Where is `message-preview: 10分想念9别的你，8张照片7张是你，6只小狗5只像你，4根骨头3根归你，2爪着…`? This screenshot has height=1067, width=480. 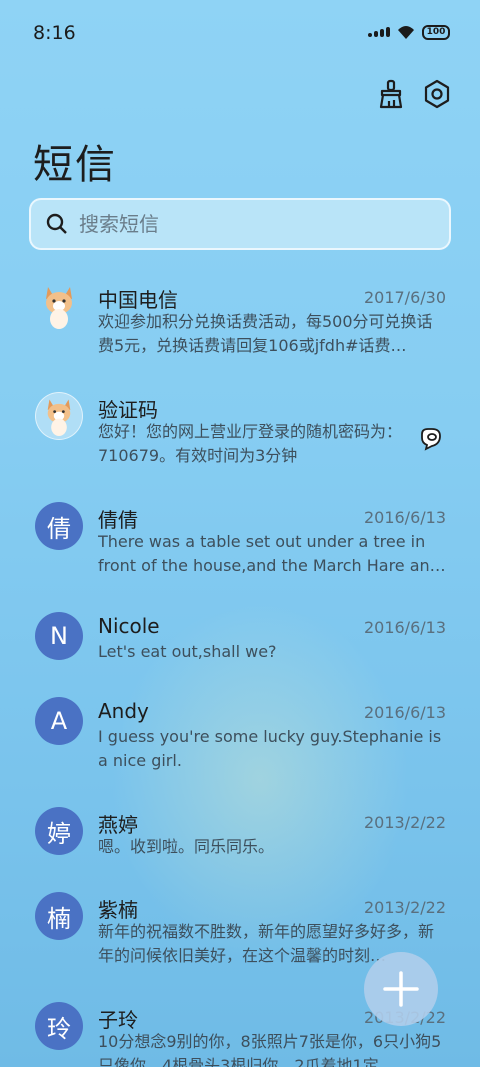
message-preview: 10分想念9别的你，8张照片7张是你，6只小狗5只像你，4根骨头3根归你，2爪着… is located at coordinates (270, 1049).